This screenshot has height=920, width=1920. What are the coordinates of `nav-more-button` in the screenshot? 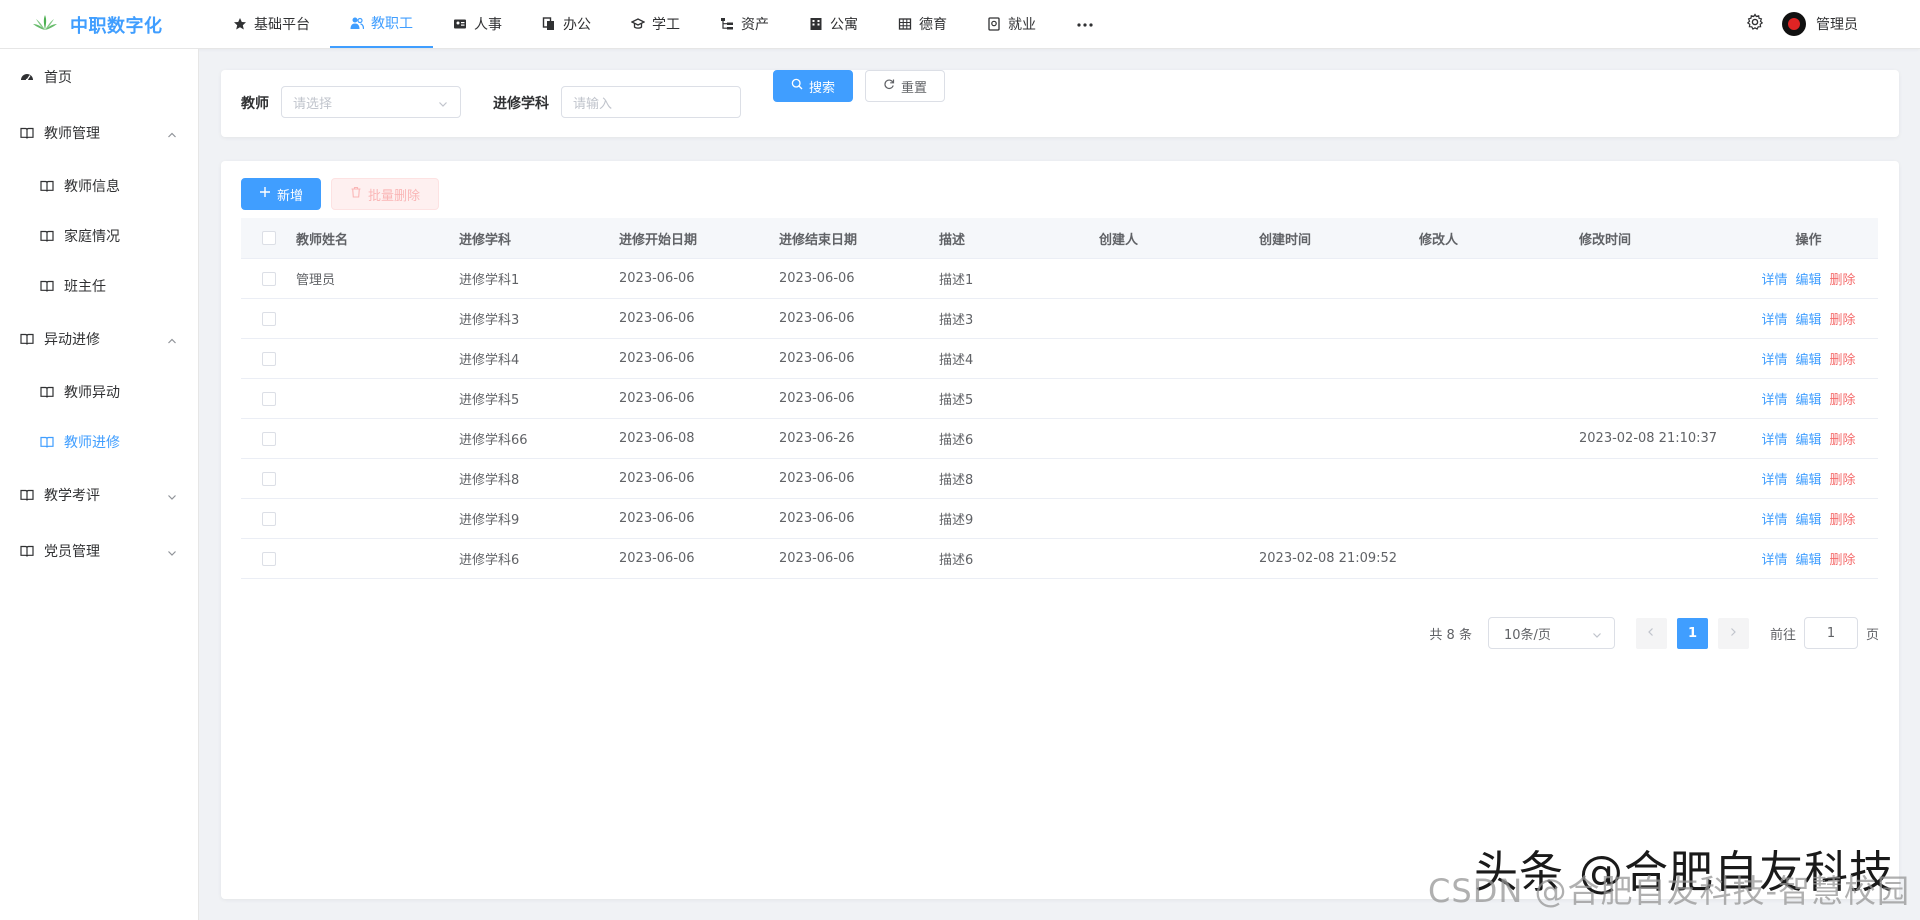 It's located at (1085, 24).